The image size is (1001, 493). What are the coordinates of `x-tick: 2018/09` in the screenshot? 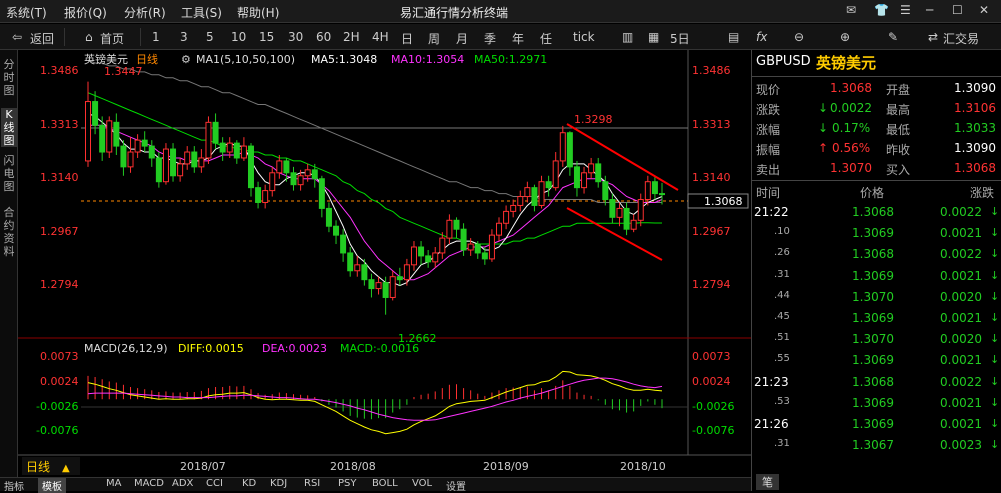 It's located at (506, 466).